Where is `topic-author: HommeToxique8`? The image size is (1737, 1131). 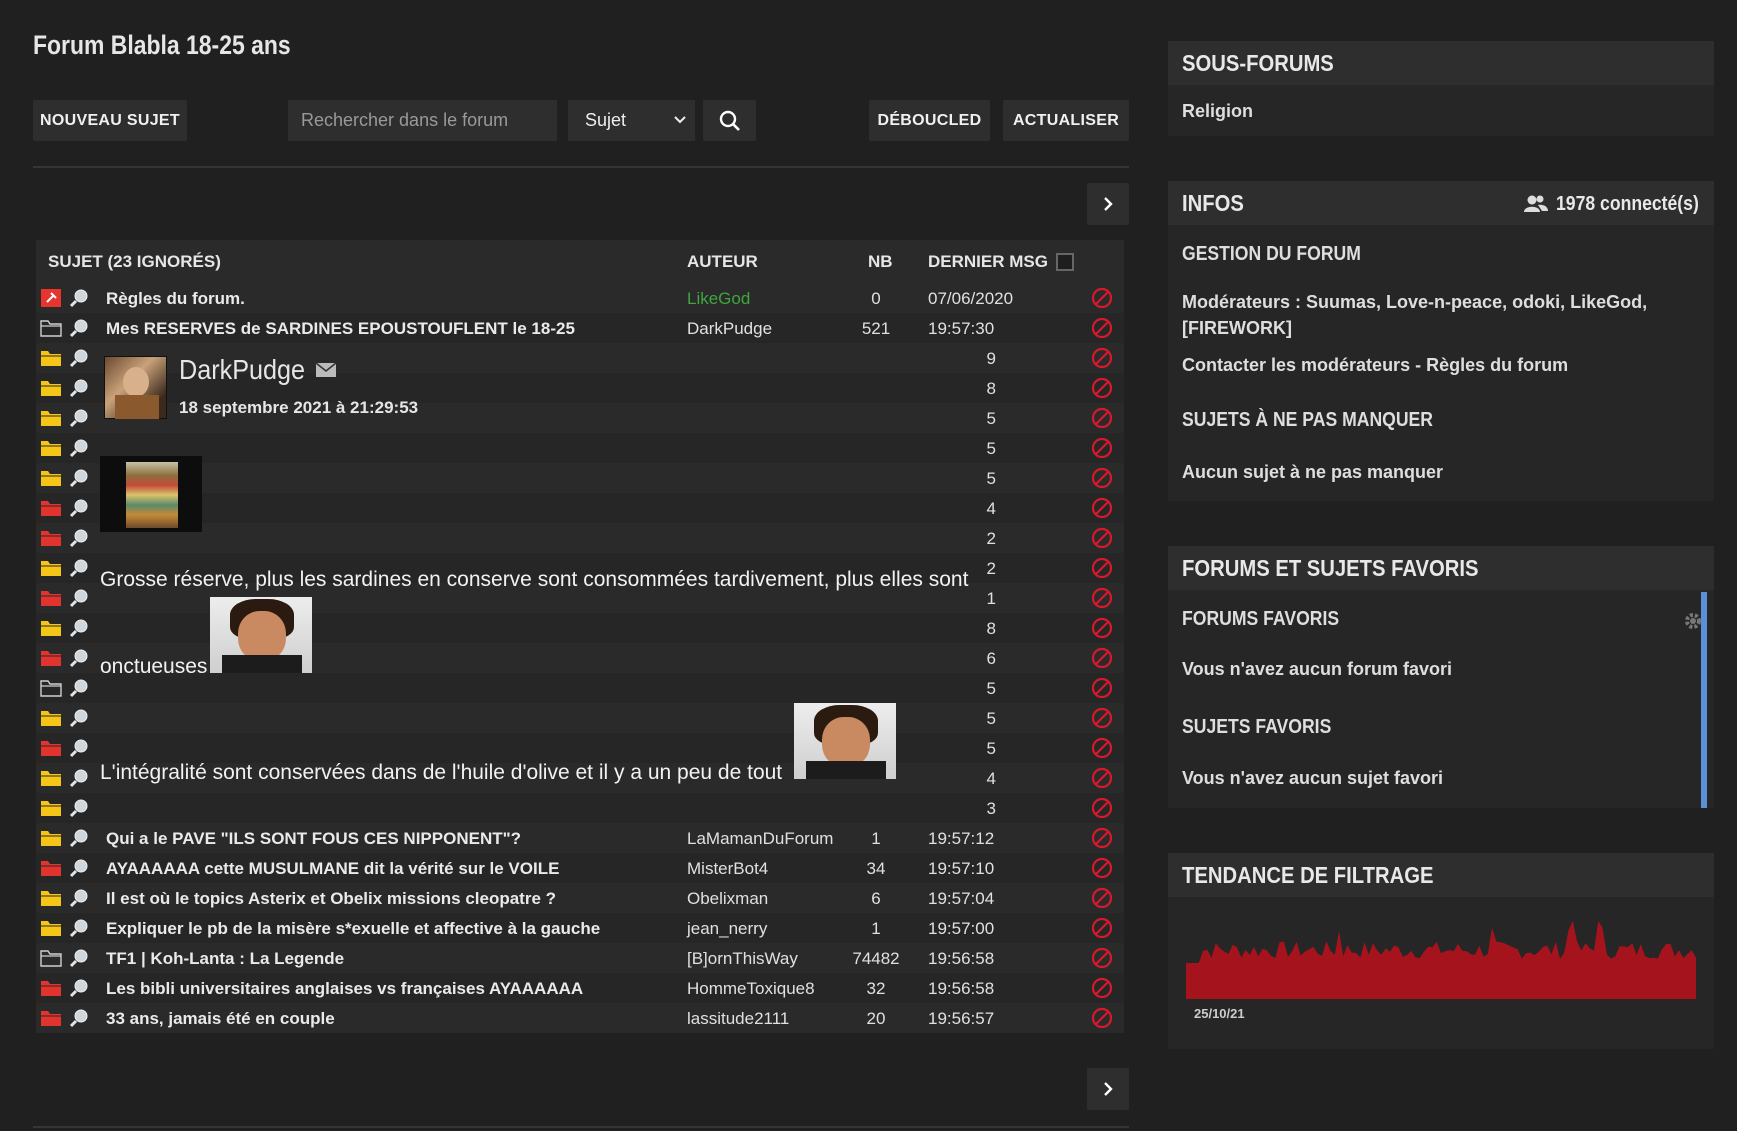
topic-author: HommeToxique8 is located at coordinates (751, 989).